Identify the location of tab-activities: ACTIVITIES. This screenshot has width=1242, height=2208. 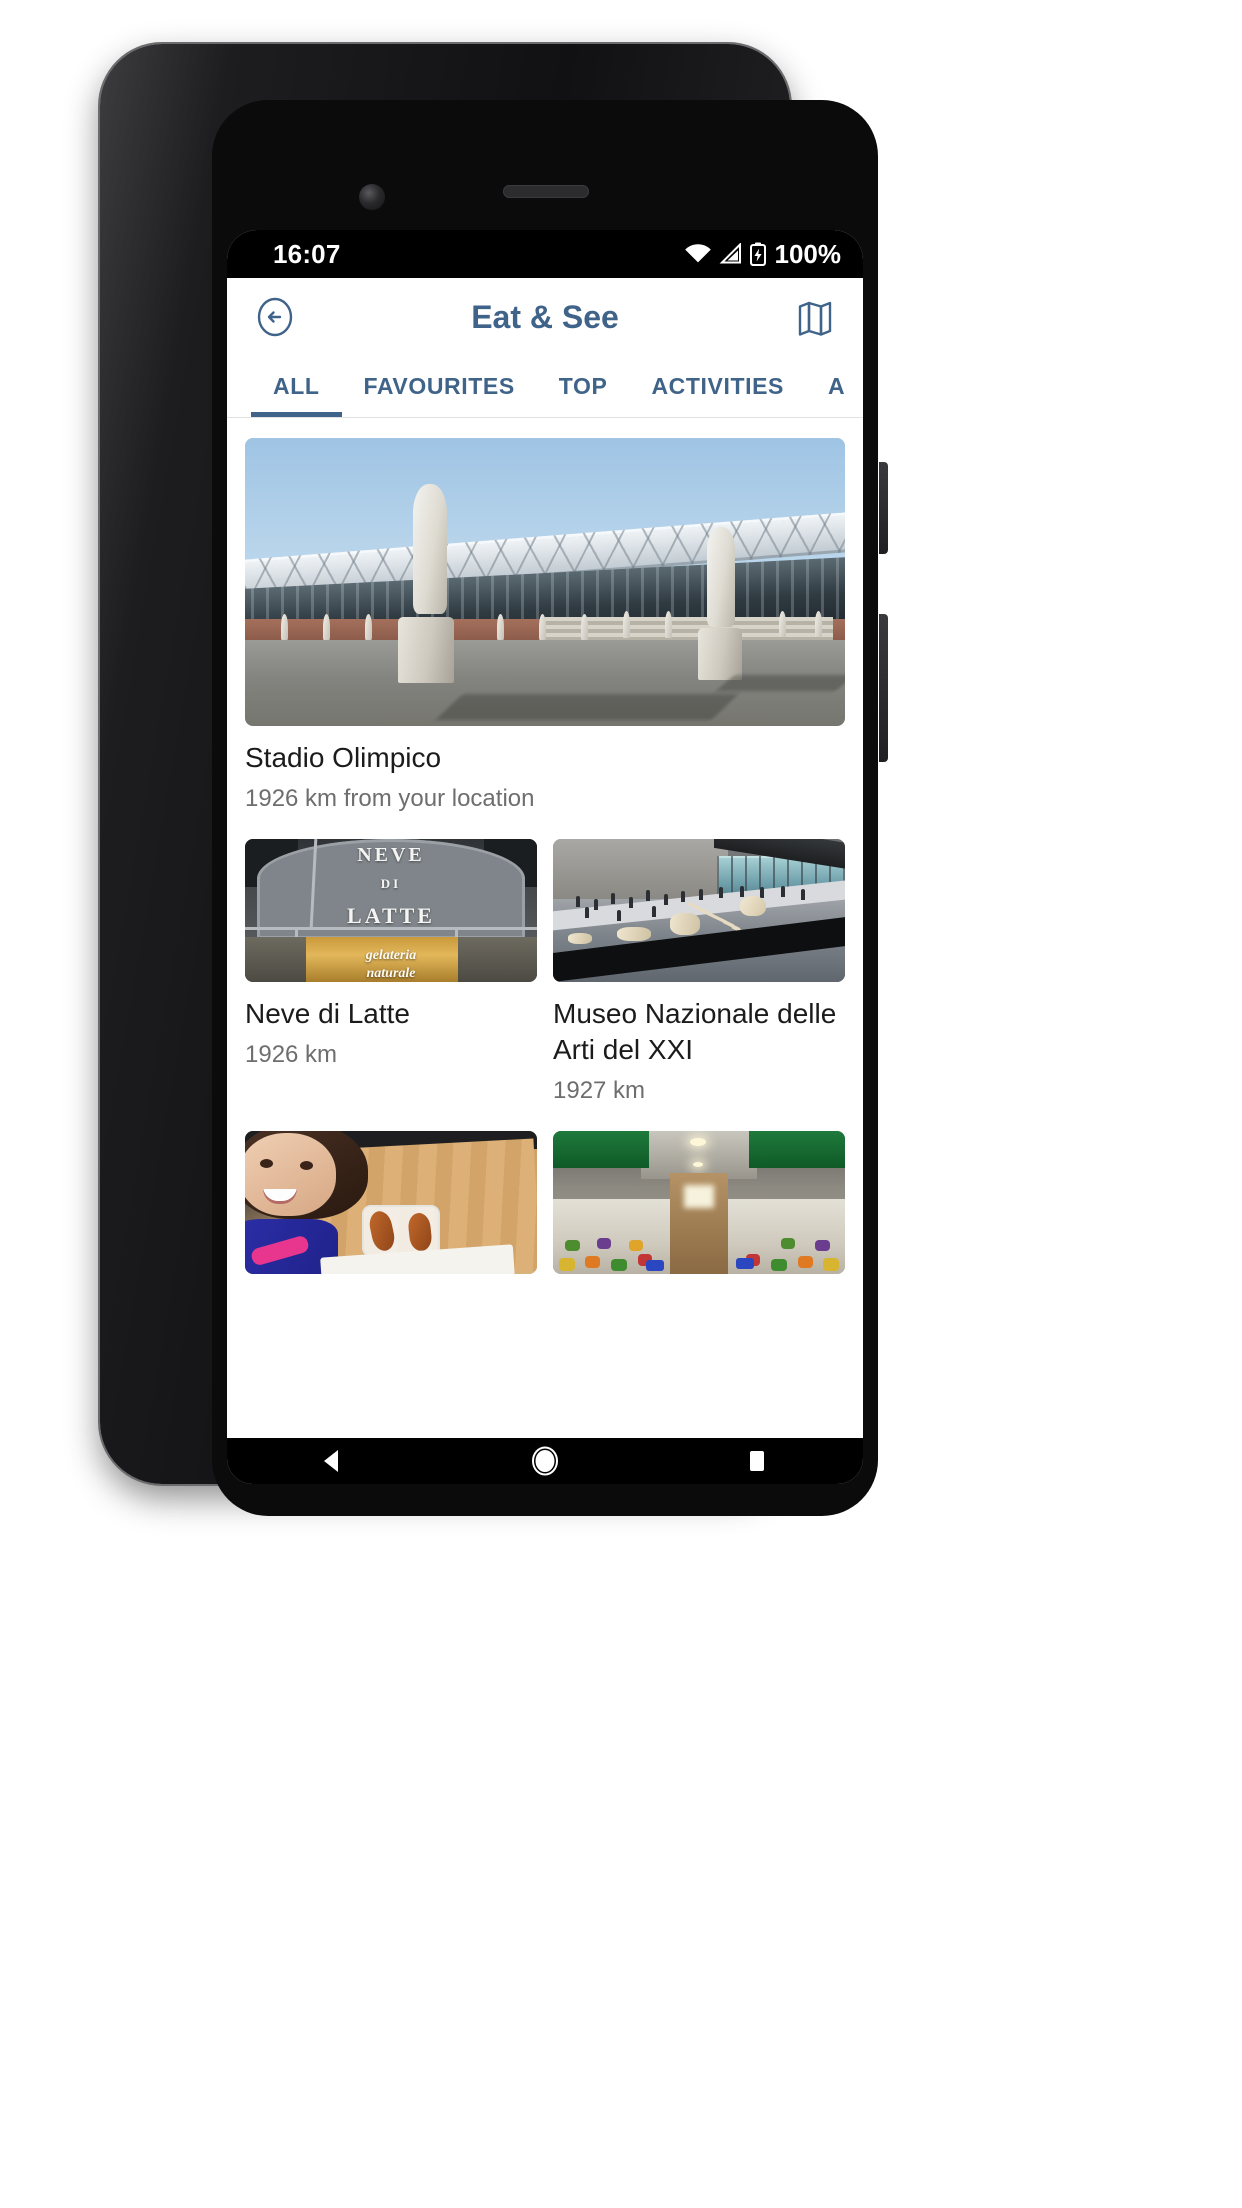
(717, 386).